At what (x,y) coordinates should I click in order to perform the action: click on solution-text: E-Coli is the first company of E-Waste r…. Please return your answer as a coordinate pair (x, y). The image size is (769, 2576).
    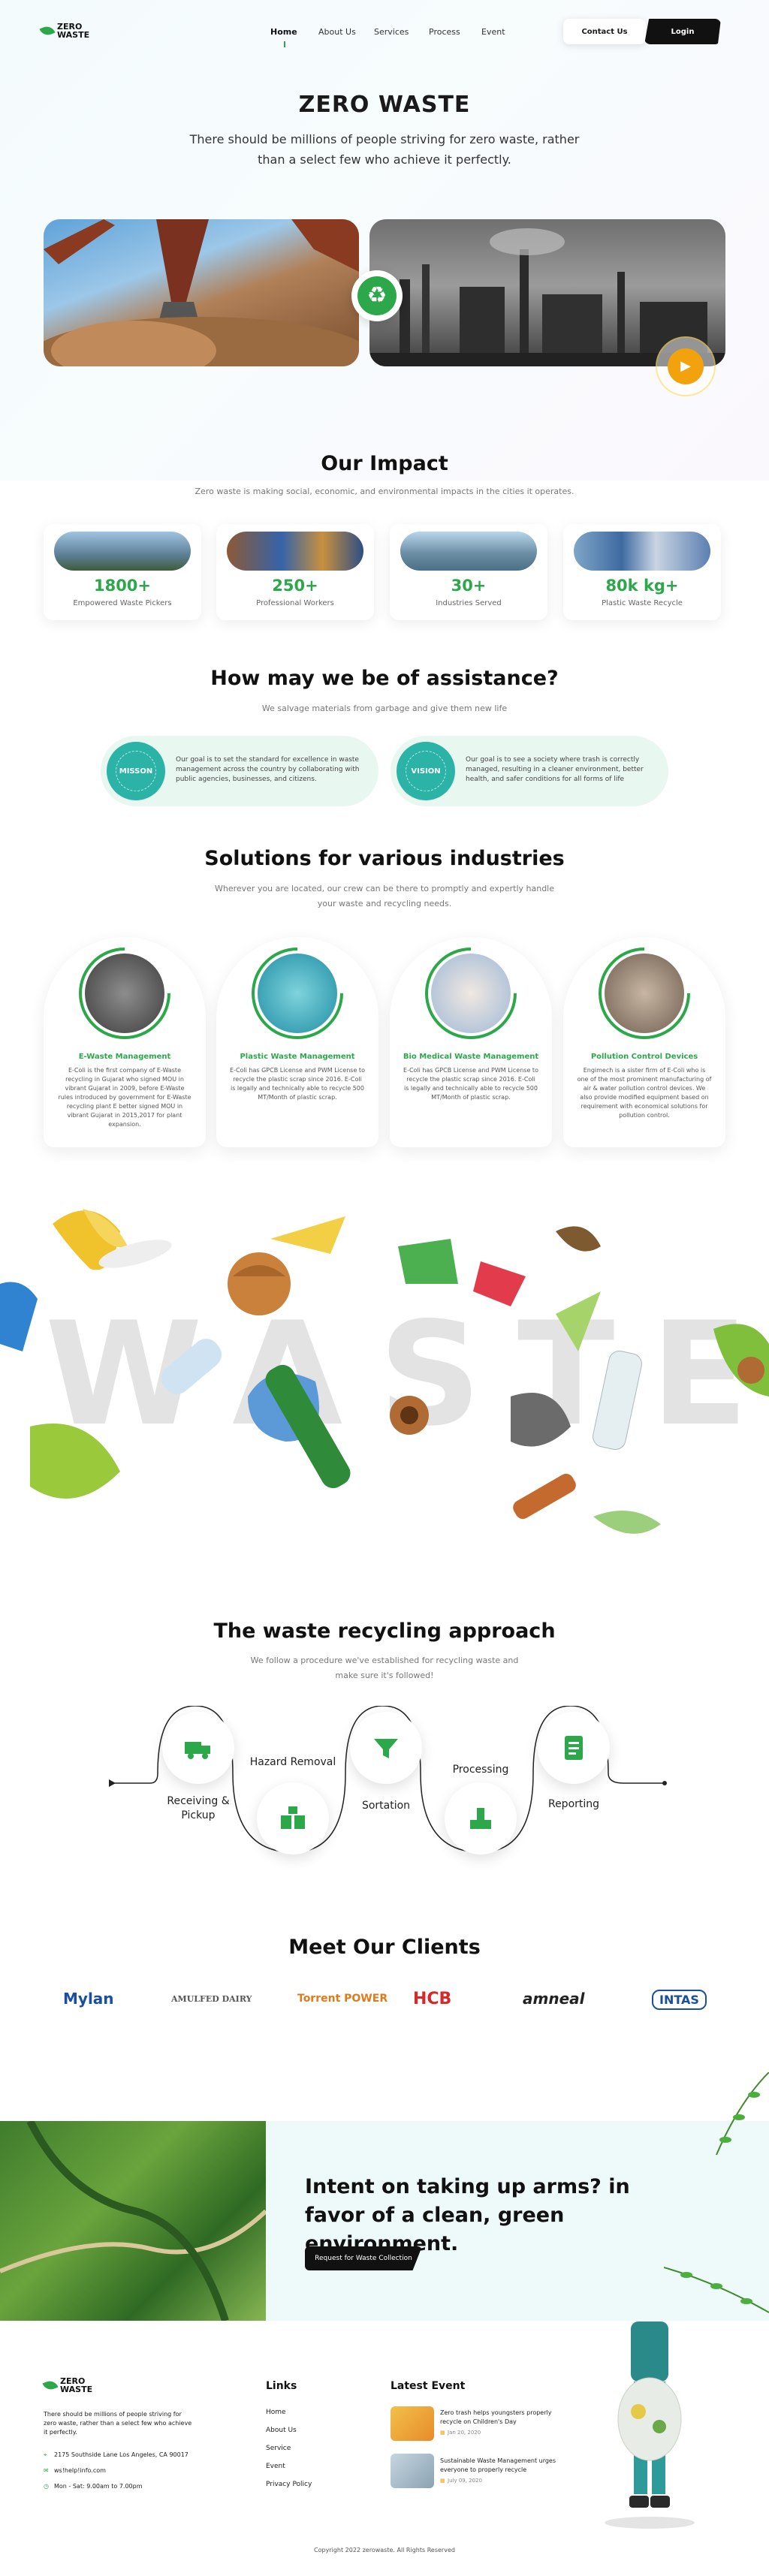
    Looking at the image, I should click on (124, 1097).